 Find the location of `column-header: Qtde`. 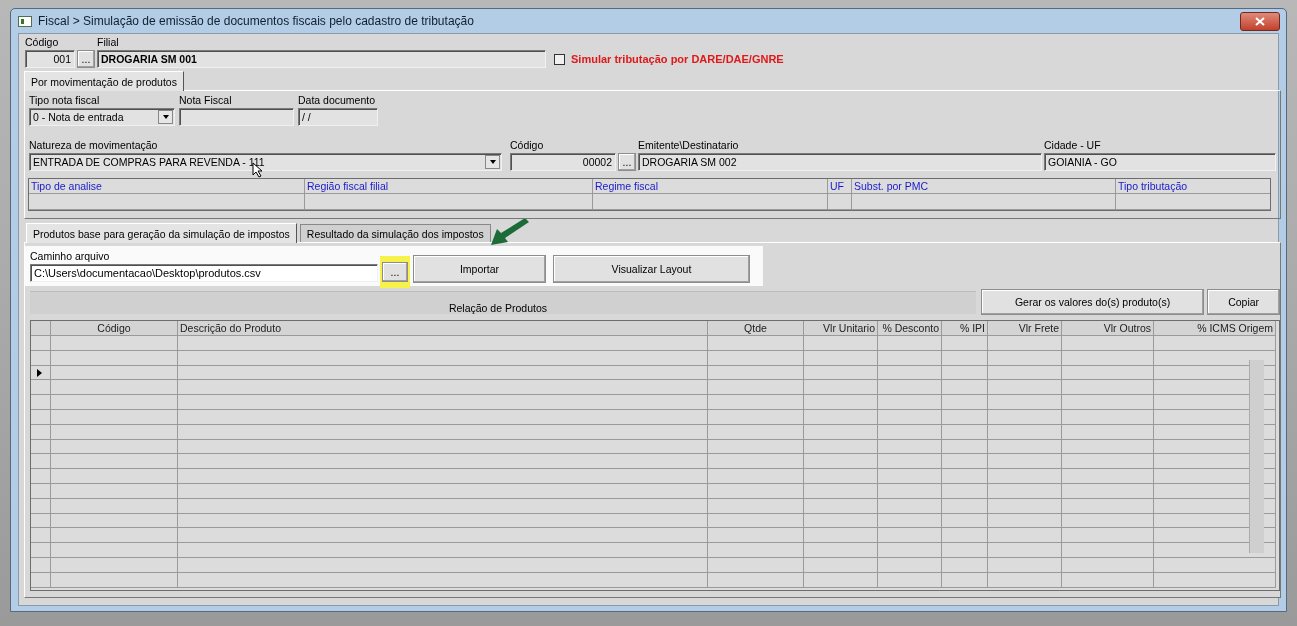

column-header: Qtde is located at coordinates (756, 328).